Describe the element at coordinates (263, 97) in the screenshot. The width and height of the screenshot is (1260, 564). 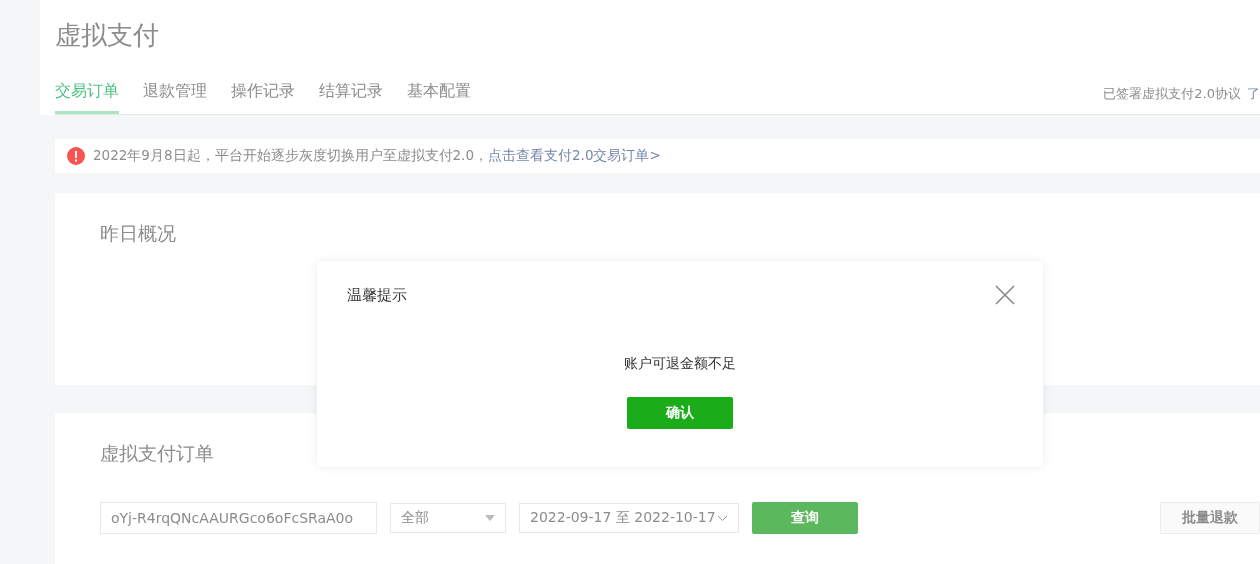
I see `tab: 操作记录` at that location.